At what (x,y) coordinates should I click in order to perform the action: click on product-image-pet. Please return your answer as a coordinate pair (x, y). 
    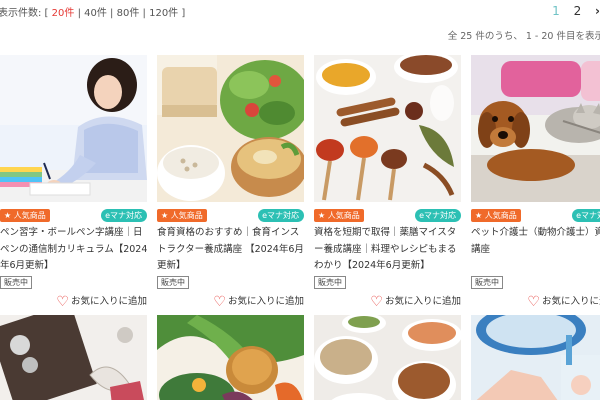
    Looking at the image, I should click on (535, 128).